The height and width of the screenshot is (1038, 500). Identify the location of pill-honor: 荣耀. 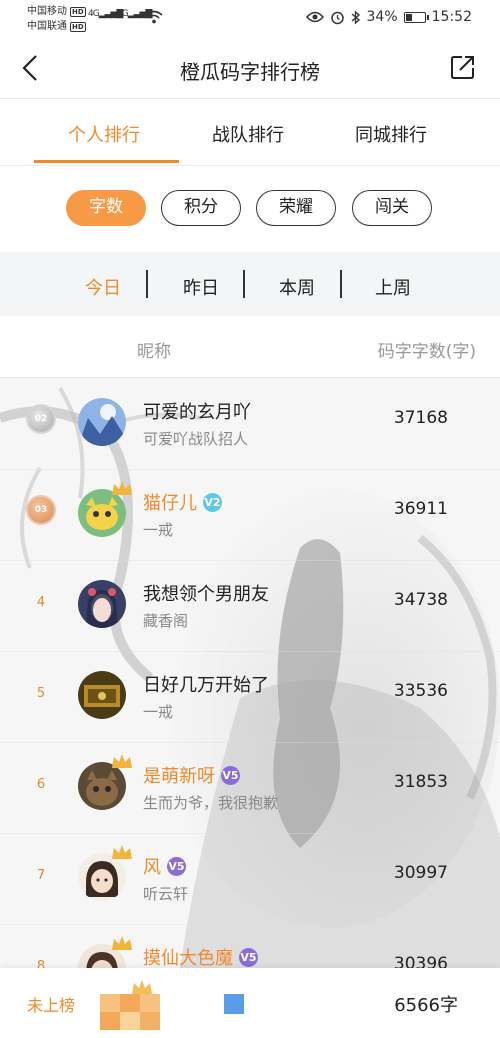
(296, 208).